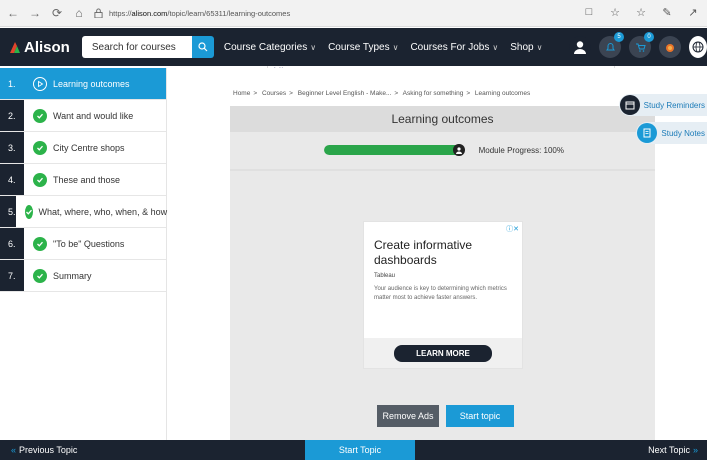 This screenshot has width=707, height=460. What do you see at coordinates (589, 12) in the screenshot?
I see `reading-view-icon: □` at bounding box center [589, 12].